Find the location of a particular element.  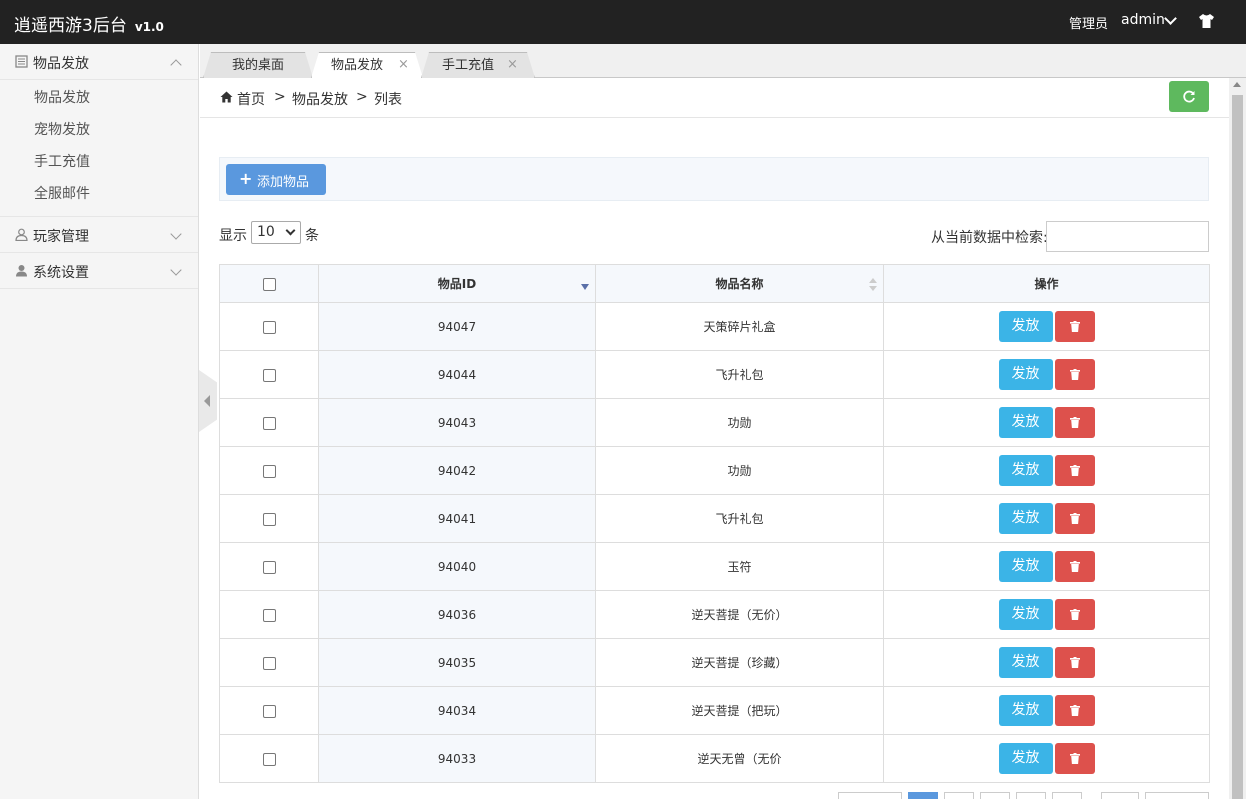

scrollbar-thumb is located at coordinates (1237, 447).